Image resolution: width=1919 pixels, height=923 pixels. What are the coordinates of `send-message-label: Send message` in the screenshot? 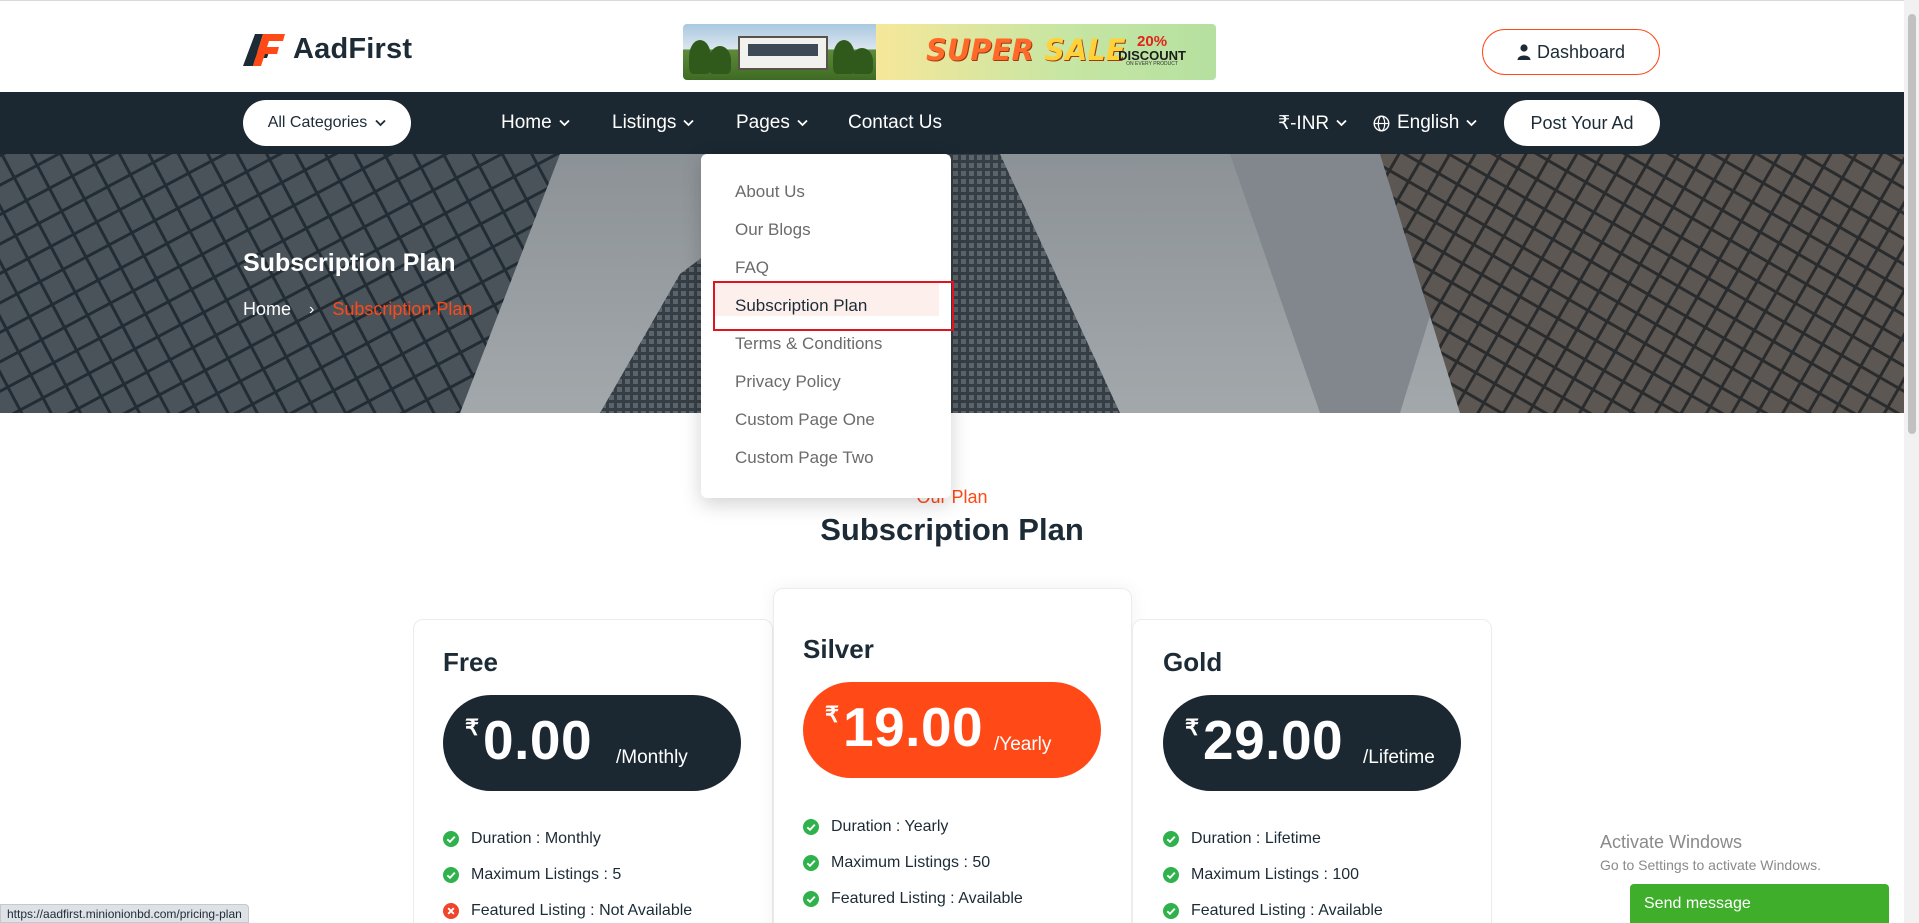 It's located at (1697, 903).